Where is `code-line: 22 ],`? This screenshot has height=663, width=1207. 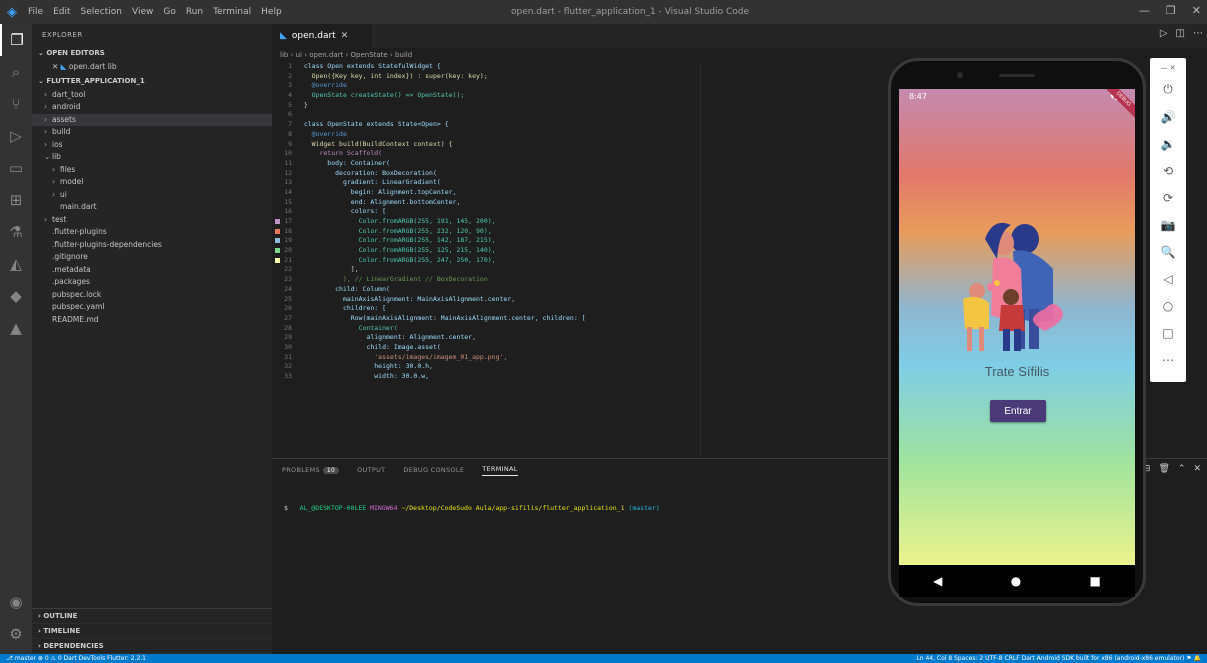
code-line: 22 ], is located at coordinates (582, 270).